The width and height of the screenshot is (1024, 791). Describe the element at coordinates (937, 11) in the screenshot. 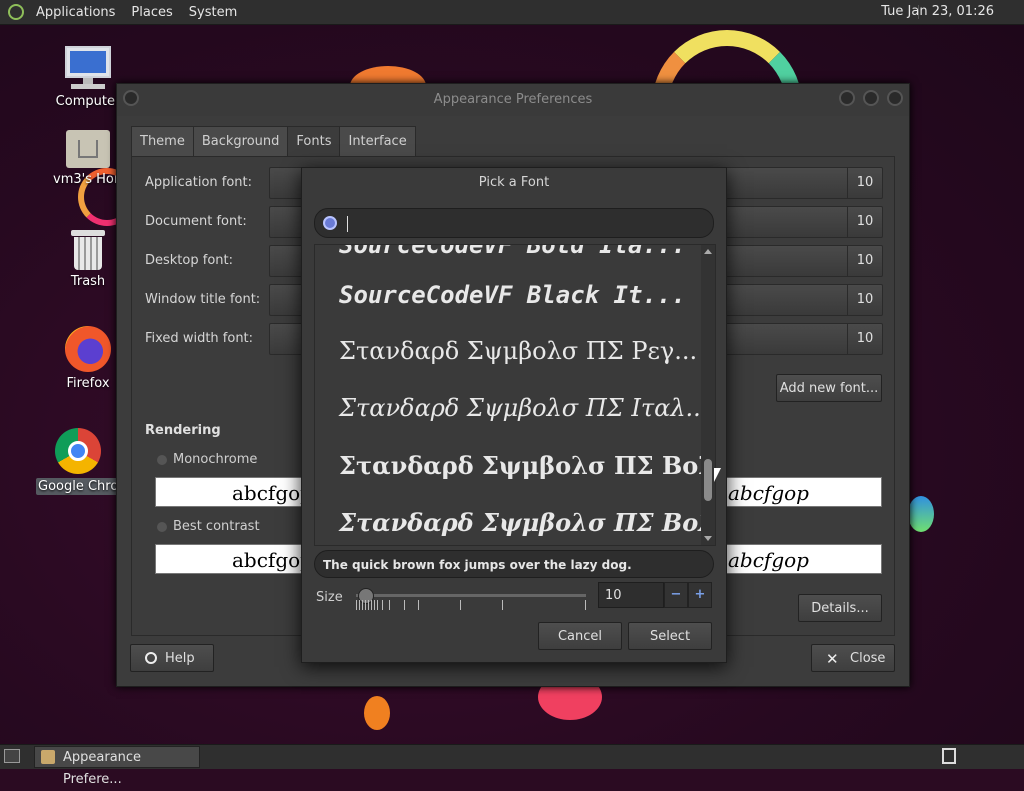

I see `clock: Tue Jan 23, 01:26` at that location.